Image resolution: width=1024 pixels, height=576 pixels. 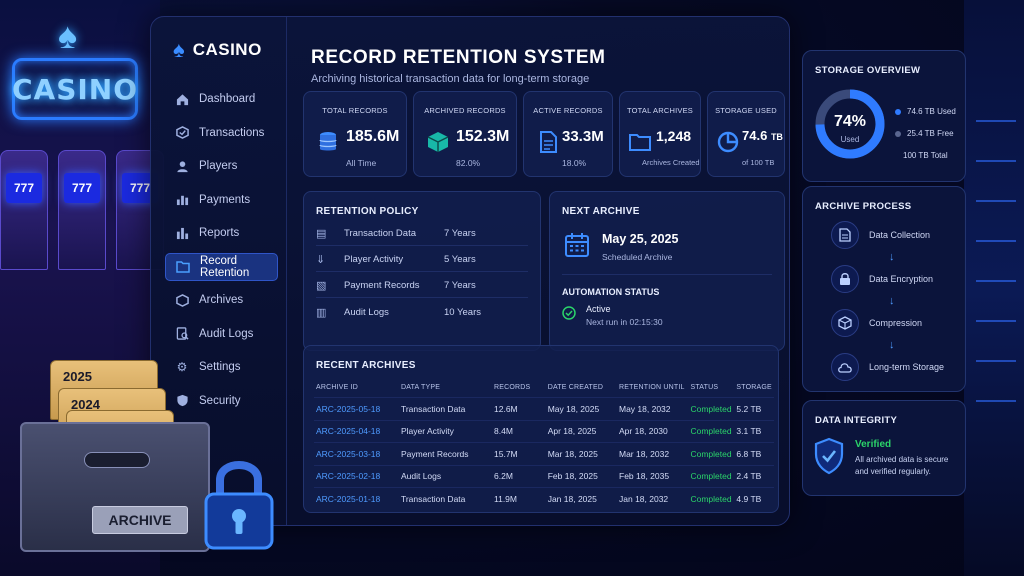 I want to click on folder-icon, so click(x=183, y=267).